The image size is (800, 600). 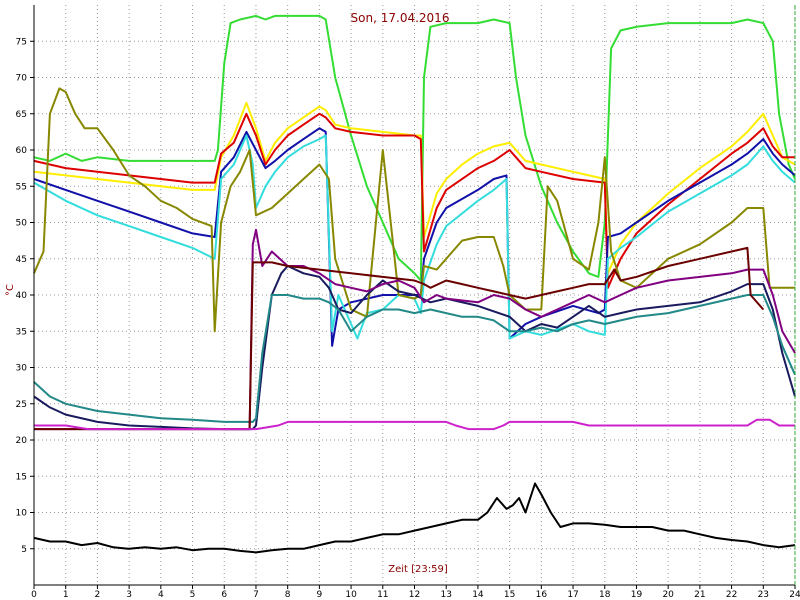 I want to click on x-tick-label: 4, so click(x=161, y=595).